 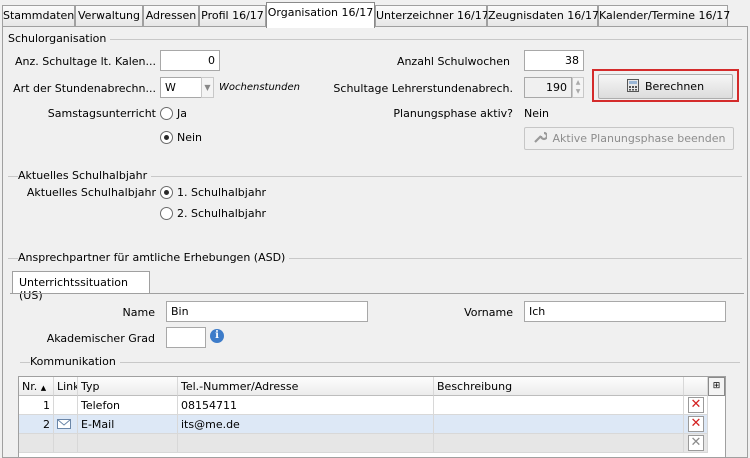 What do you see at coordinates (186, 337) in the screenshot?
I see `akademischer-grad-field` at bounding box center [186, 337].